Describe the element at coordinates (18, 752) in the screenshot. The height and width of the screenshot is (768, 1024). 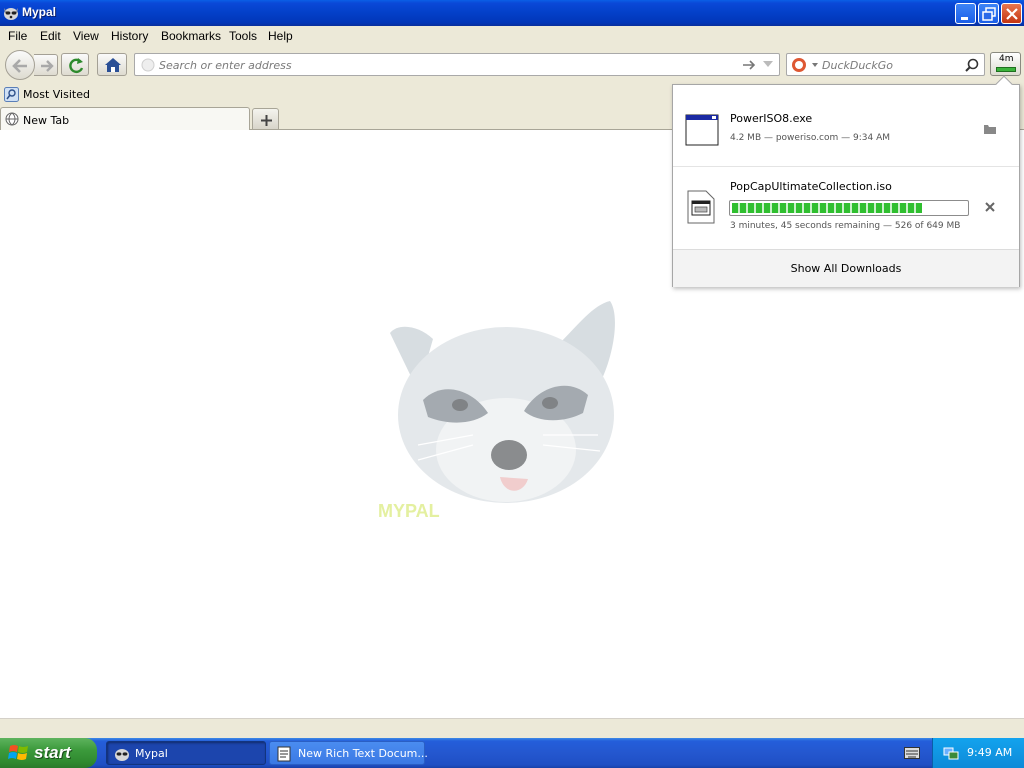
I see `windows-logo-icon` at that location.